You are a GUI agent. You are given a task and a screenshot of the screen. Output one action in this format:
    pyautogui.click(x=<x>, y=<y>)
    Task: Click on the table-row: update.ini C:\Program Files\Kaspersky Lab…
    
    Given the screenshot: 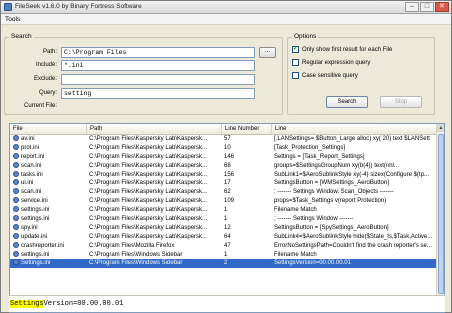 What is the action you would take?
    pyautogui.click(x=224, y=237)
    